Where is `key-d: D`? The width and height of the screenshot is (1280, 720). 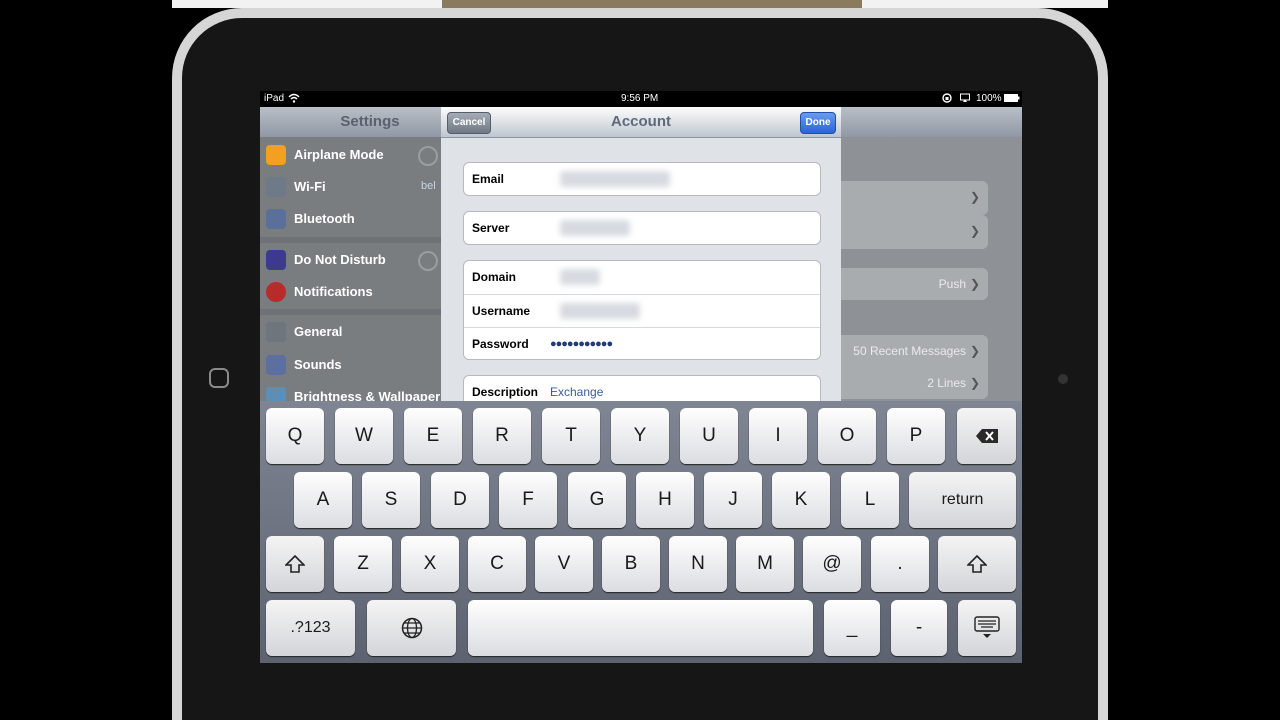
key-d: D is located at coordinates (460, 500).